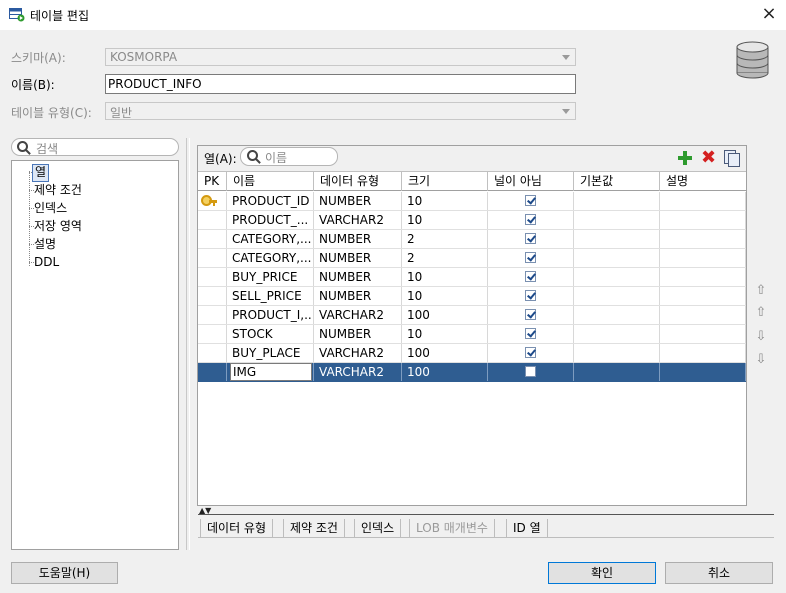 Image resolution: width=786 pixels, height=593 pixels. Describe the element at coordinates (452, 528) in the screenshot. I see `tab-lob-params: LOB 매개변수` at that location.